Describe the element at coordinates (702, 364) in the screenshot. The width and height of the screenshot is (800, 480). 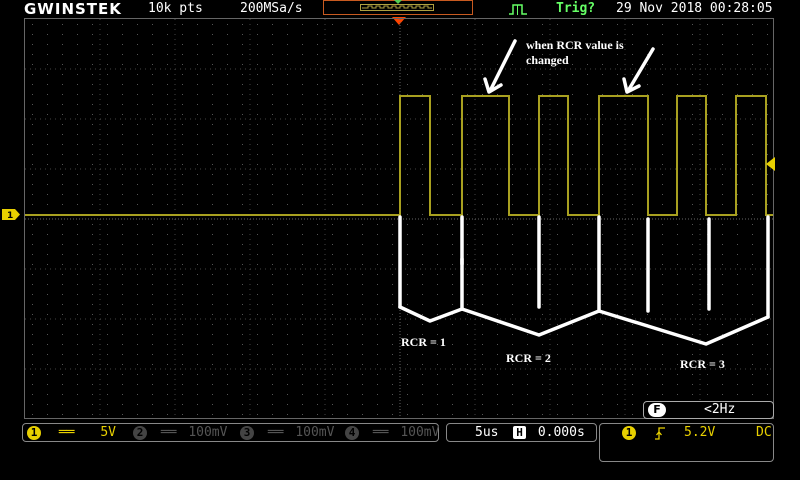
I see `annotation-rcr3: RCR = 3` at that location.